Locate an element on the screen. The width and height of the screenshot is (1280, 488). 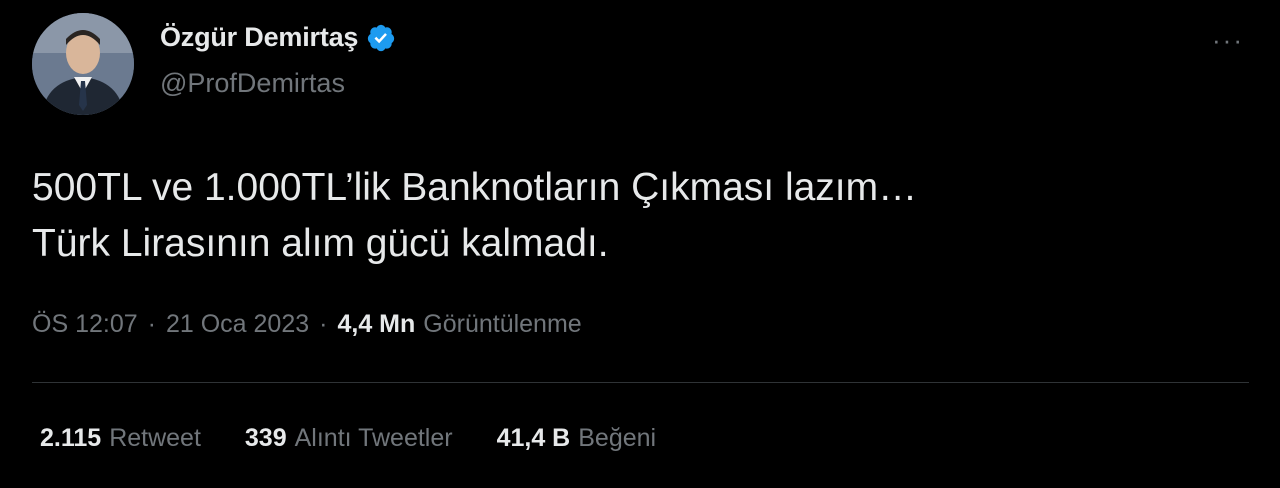
avatar-image is located at coordinates (83, 64).